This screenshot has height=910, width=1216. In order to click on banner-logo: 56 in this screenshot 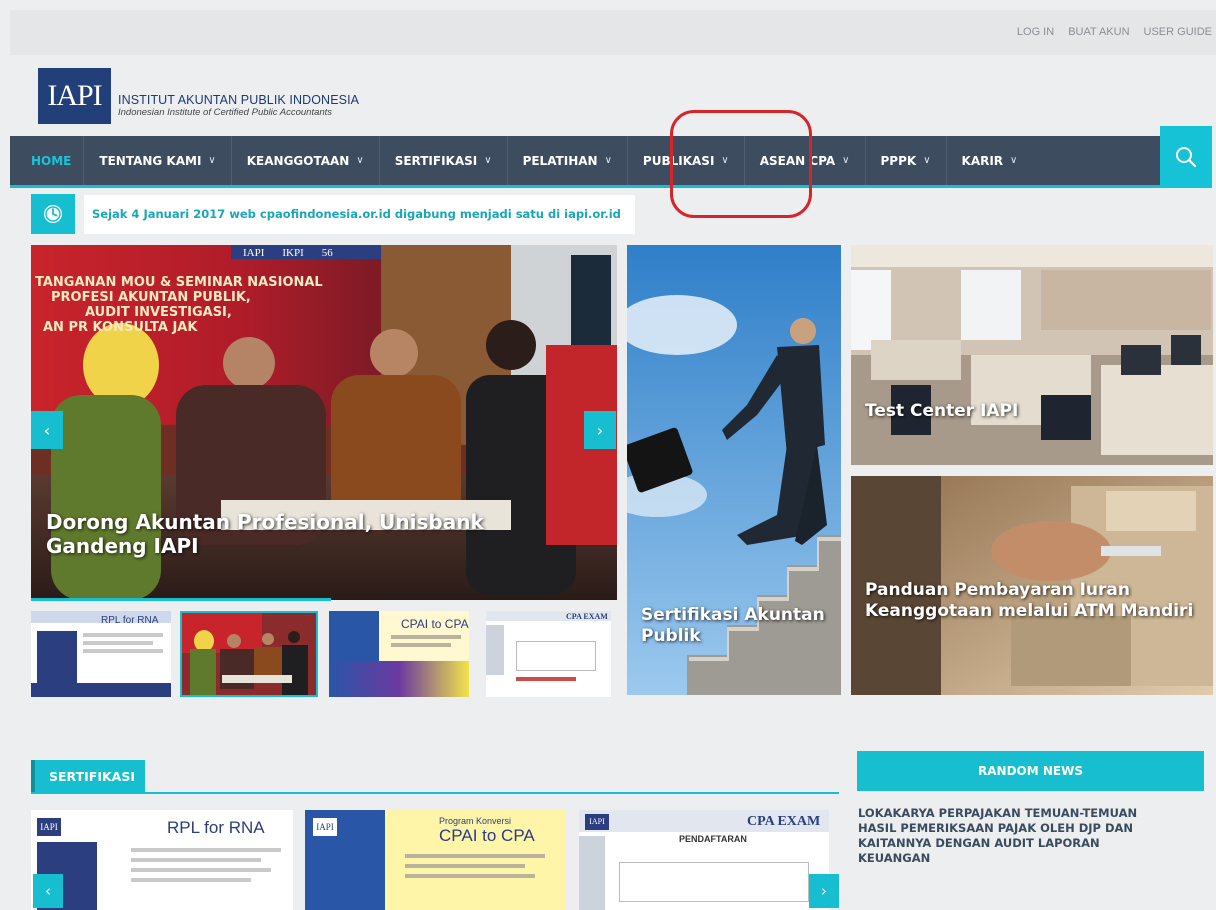, I will do `click(327, 253)`.